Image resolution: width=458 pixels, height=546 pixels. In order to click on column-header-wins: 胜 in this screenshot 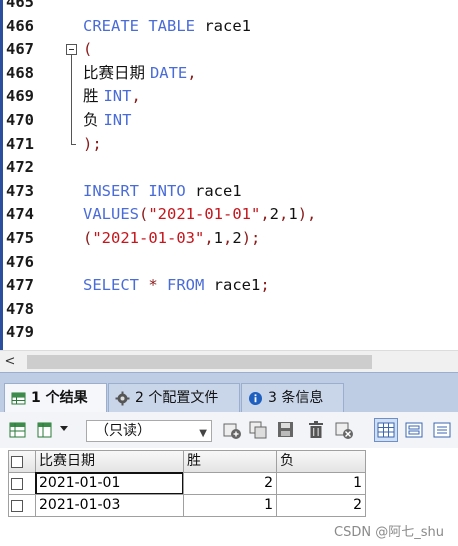, I will do `click(230, 461)`.